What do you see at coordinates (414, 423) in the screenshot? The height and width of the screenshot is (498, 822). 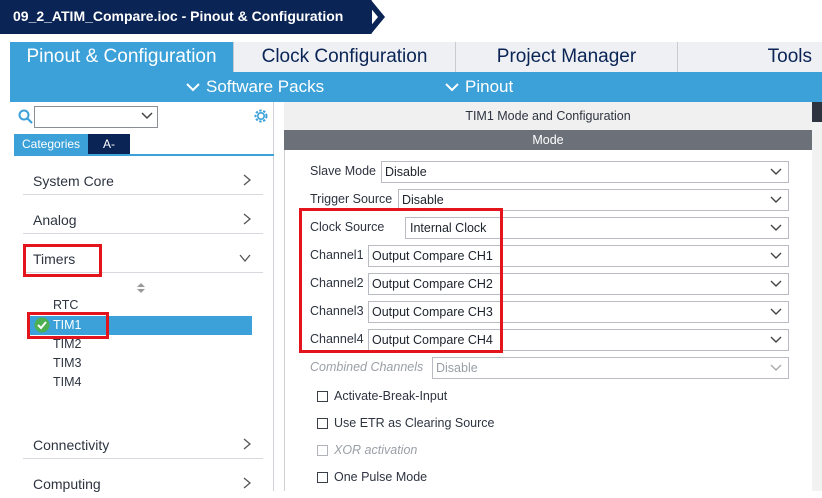 I see `checkbox-label: Use ETR as Clearing Source` at bounding box center [414, 423].